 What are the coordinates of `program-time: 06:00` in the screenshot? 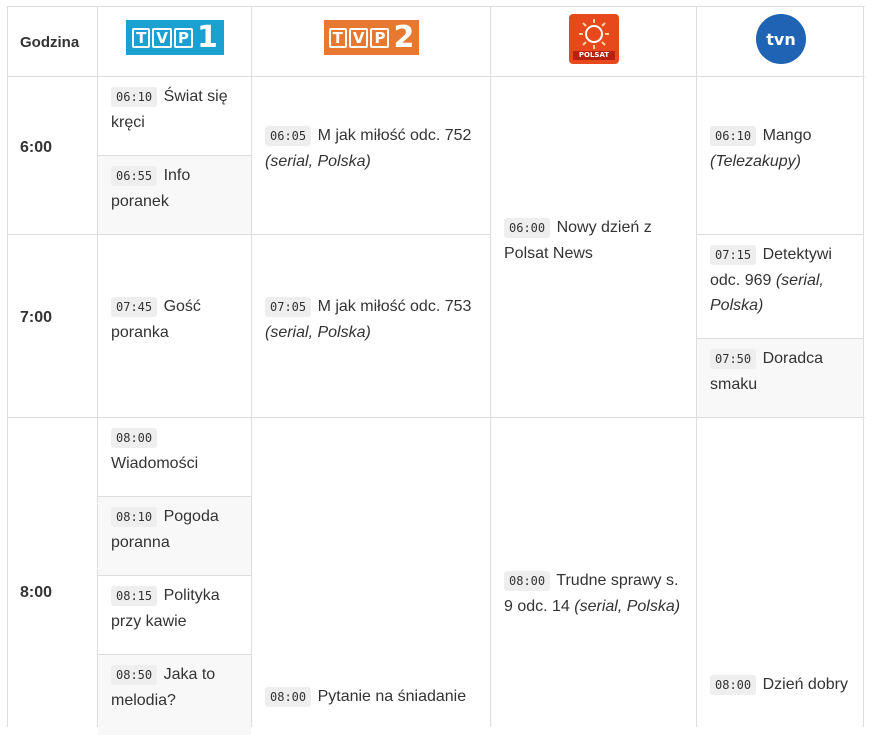 It's located at (527, 228).